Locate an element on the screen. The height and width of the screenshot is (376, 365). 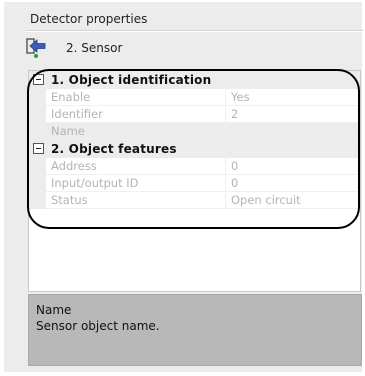
description-title: Name is located at coordinates (54, 310).